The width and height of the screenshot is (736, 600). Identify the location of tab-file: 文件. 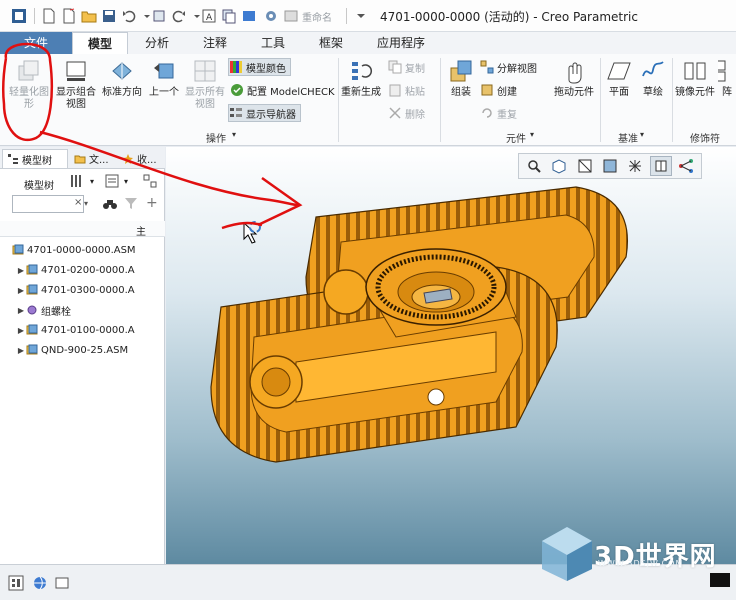
(36, 43).